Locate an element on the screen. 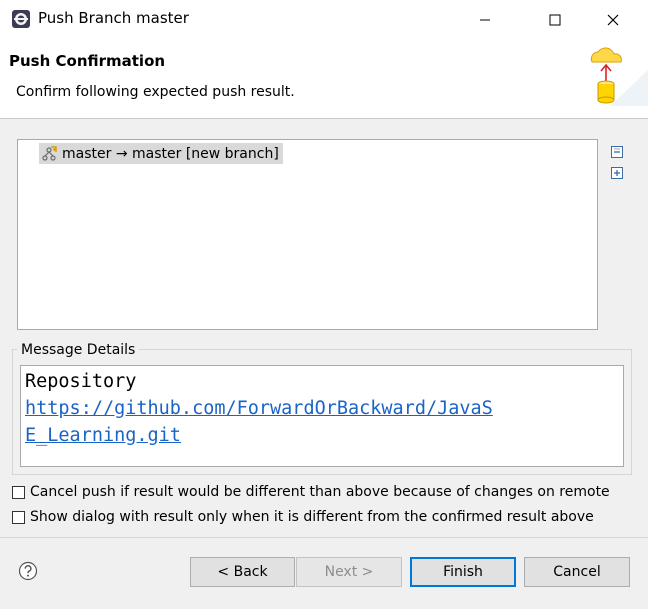 Image resolution: width=648 pixels, height=609 pixels. tree-item: master → master [new branch] is located at coordinates (161, 153).